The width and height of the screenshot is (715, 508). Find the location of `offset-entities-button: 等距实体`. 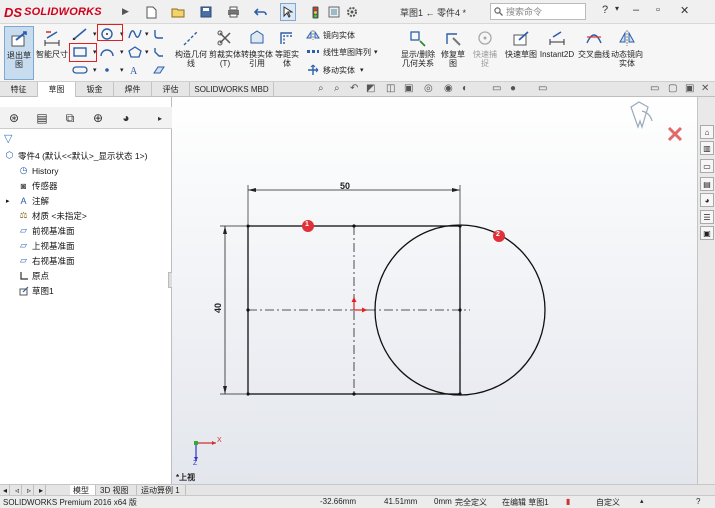

offset-entities-button: 等距实体 is located at coordinates (287, 53).